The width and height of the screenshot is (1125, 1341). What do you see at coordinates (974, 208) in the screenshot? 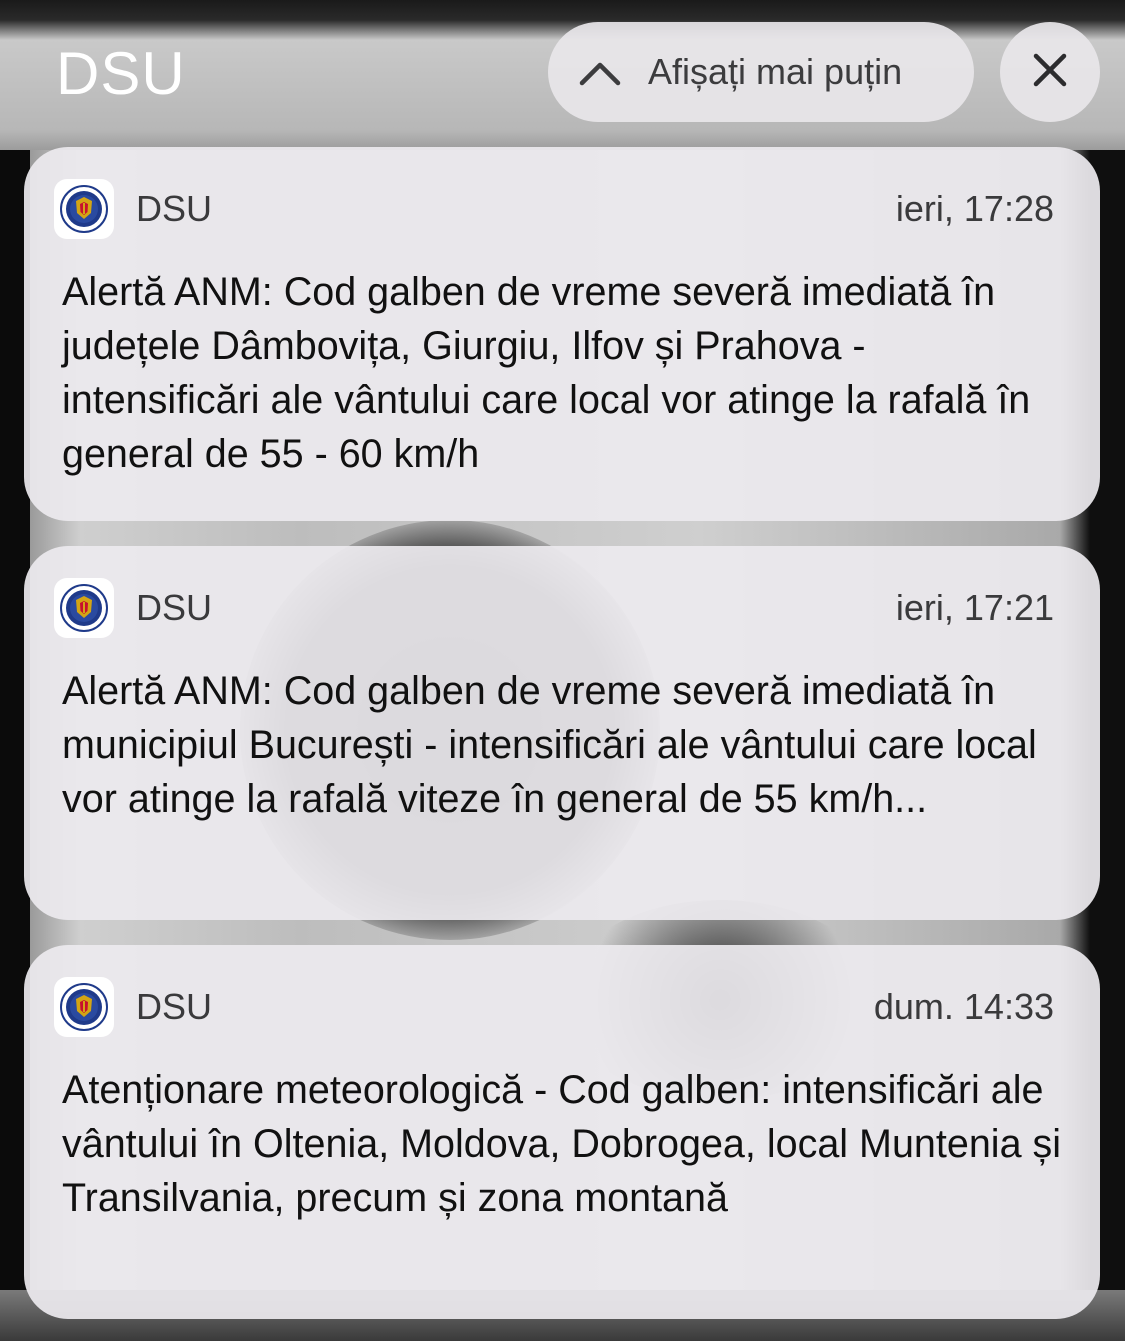
I see `notification-time: ieri, 17:28` at bounding box center [974, 208].